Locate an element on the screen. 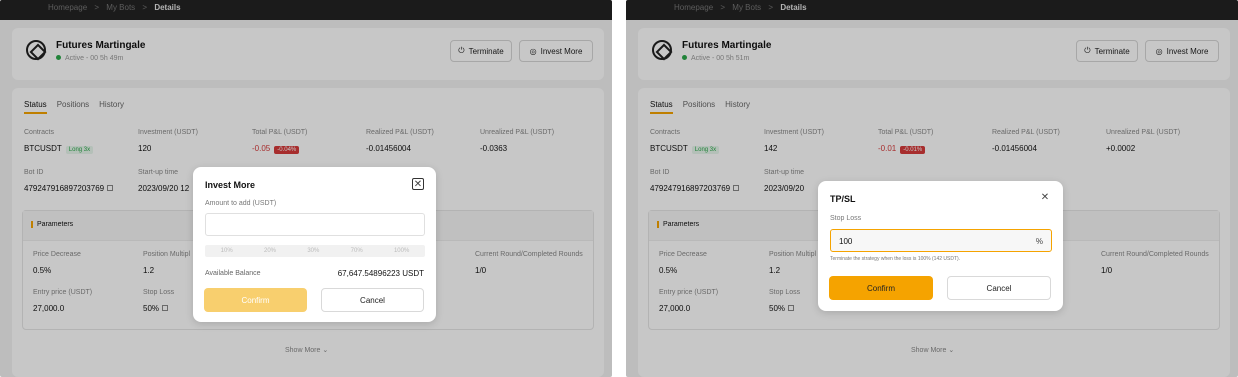 The width and height of the screenshot is (1238, 377). modal-title: Invest More is located at coordinates (230, 185).